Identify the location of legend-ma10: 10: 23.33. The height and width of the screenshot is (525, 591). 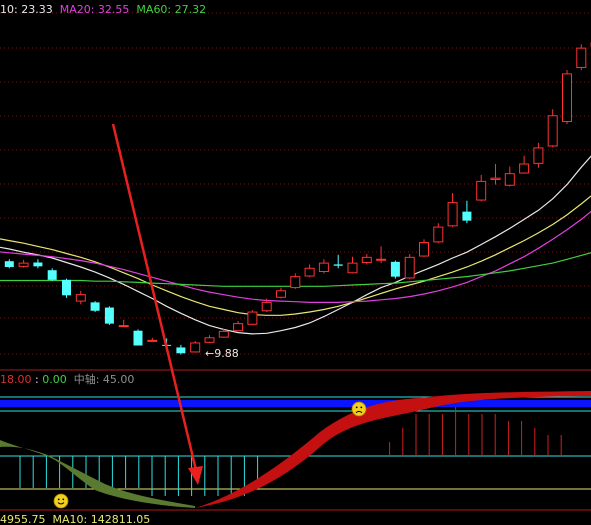
(26, 9).